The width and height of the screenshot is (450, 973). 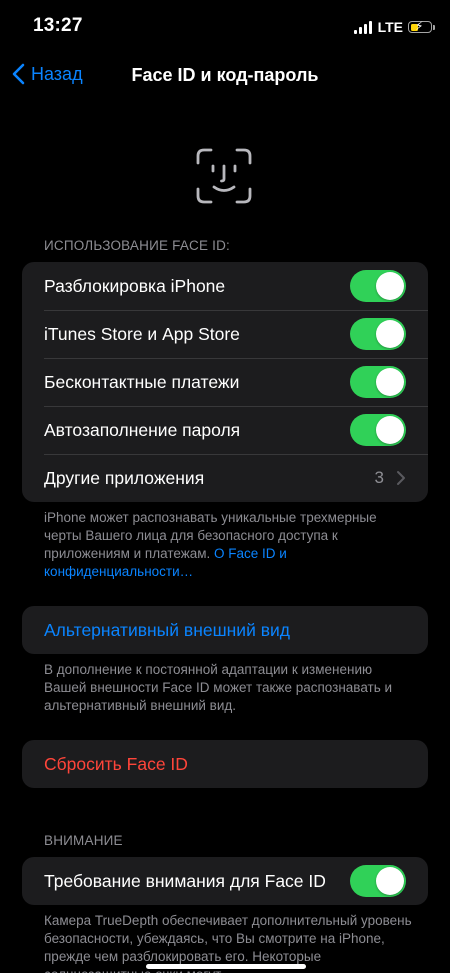 I want to click on section-header-attention: ВНИМАНИЕ, so click(x=83, y=840).